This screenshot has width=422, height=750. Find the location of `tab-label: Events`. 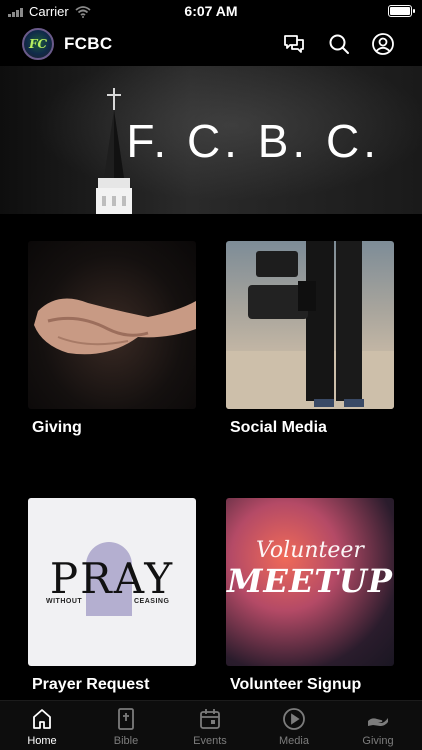

tab-label: Events is located at coordinates (210, 741).